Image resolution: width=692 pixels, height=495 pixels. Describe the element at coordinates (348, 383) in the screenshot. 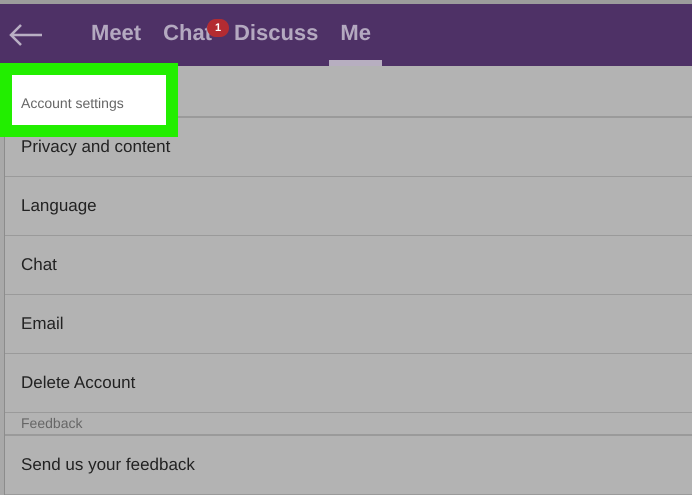

I see `settings-item: Delete Account` at that location.